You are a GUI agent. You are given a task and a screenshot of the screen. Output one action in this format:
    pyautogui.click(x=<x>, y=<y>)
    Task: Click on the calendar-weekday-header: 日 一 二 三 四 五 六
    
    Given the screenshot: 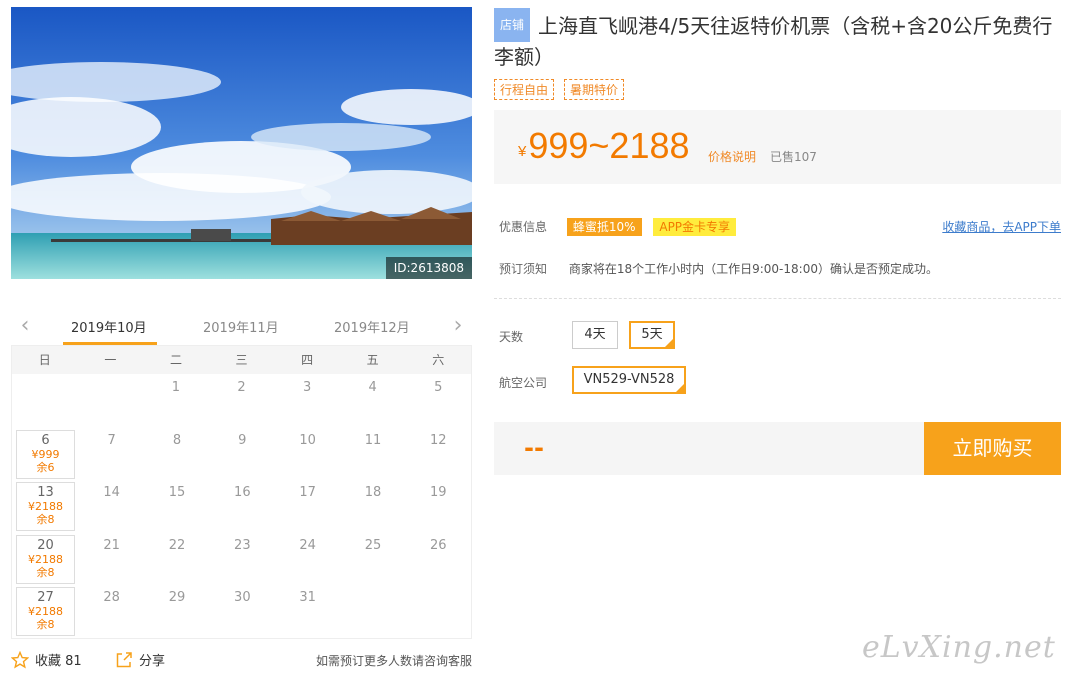 What is the action you would take?
    pyautogui.click(x=241, y=360)
    